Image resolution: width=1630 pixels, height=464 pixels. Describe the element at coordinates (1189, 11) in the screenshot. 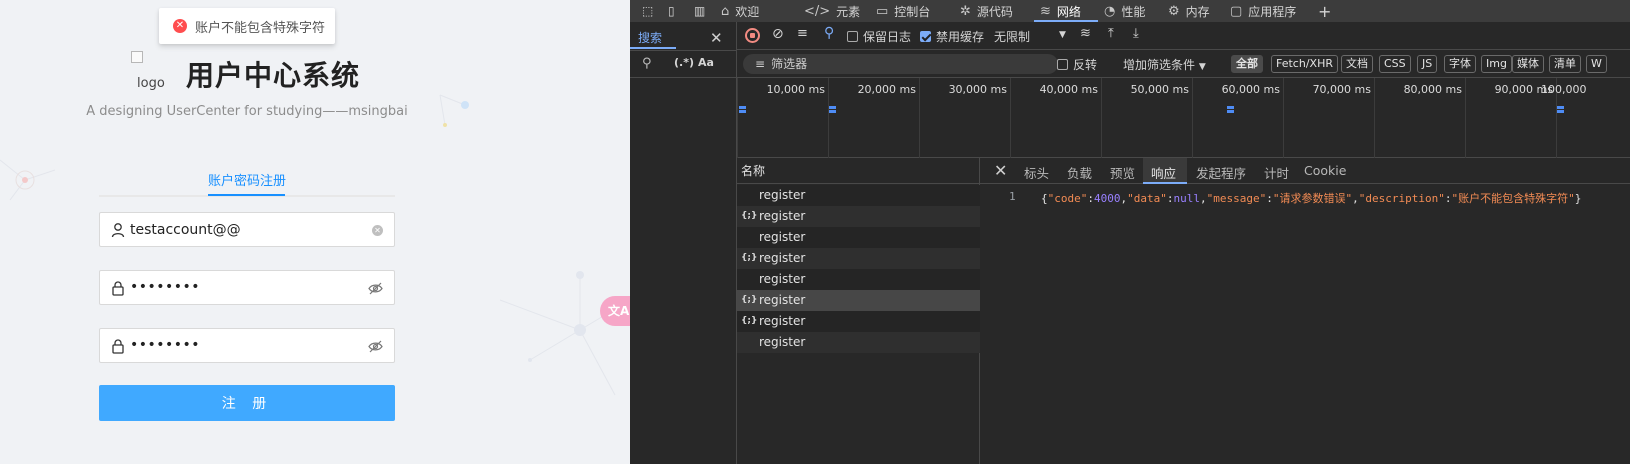

I see `tab-memory: ⚙ 内存` at that location.